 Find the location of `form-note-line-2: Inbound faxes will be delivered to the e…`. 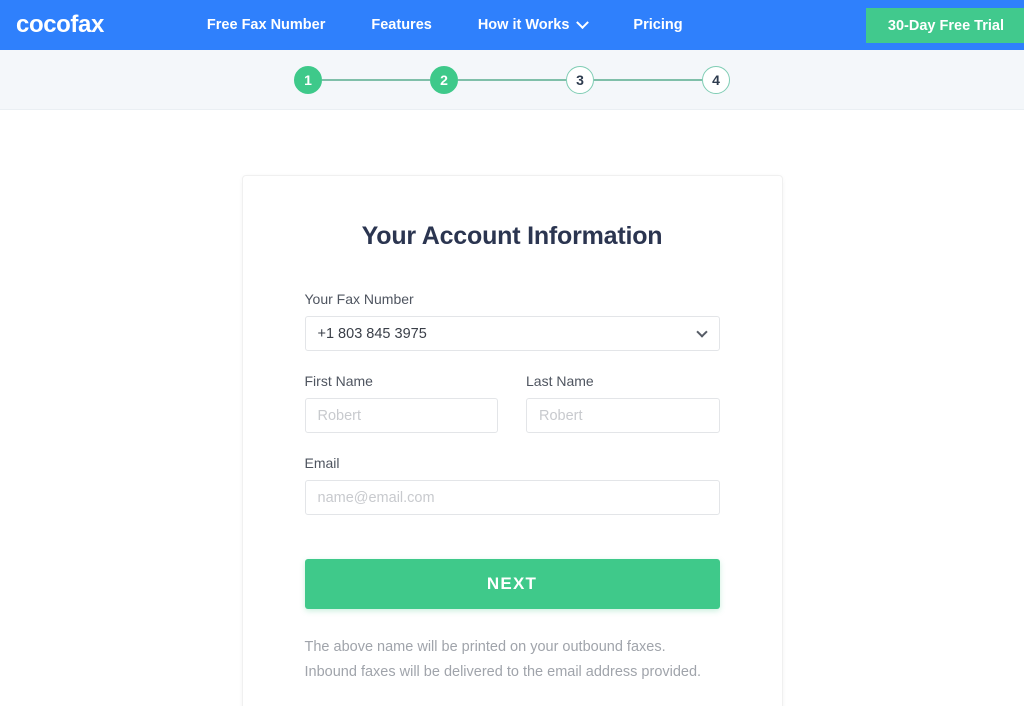

form-note-line-2: Inbound faxes will be delivered to the e… is located at coordinates (503, 671).